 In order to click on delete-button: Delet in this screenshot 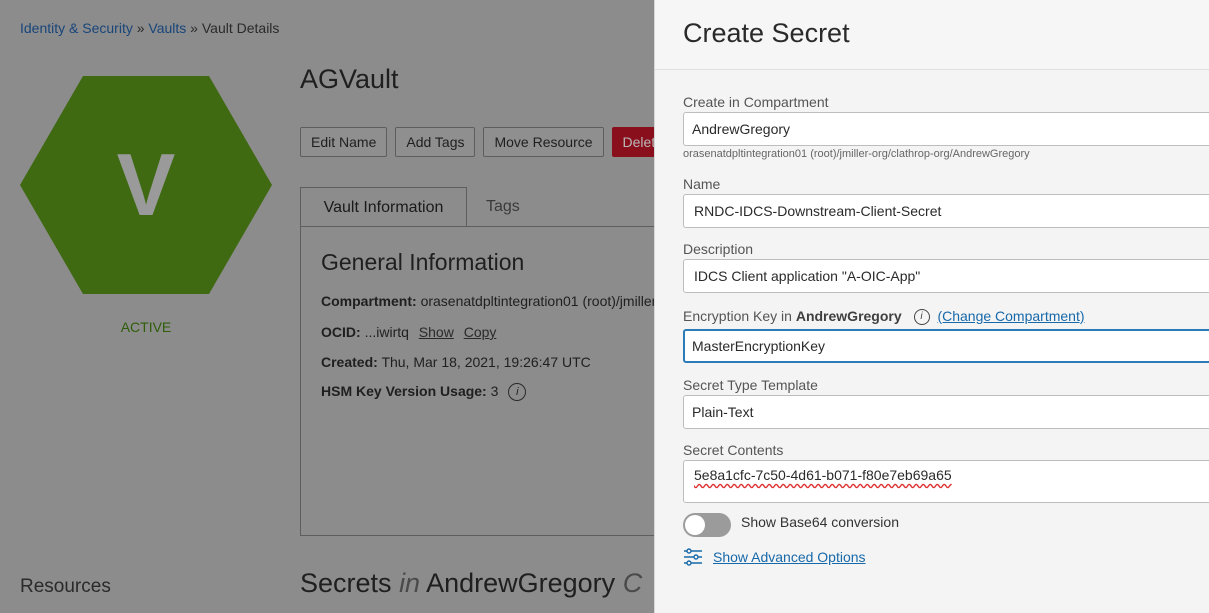, I will do `click(632, 142)`.